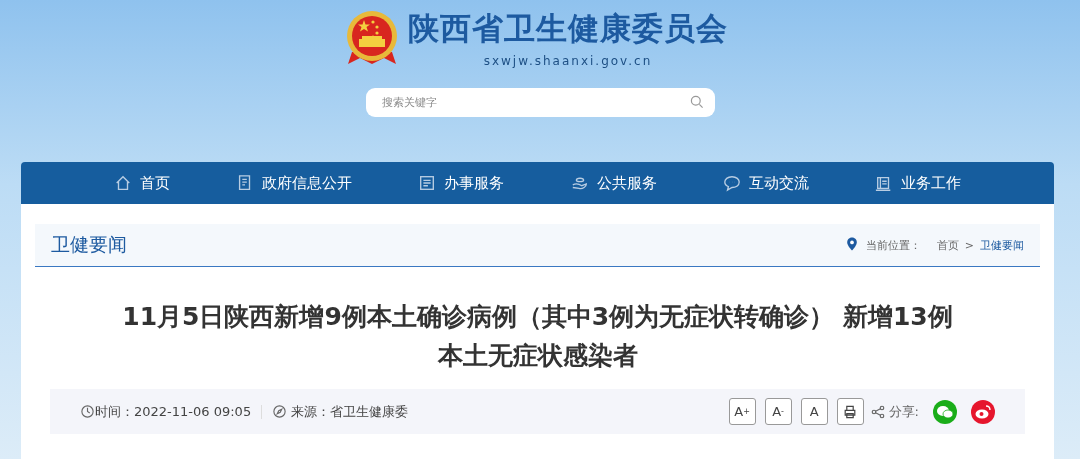  Describe the element at coordinates (294, 183) in the screenshot. I see `nav-item: 政府信息公开` at that location.